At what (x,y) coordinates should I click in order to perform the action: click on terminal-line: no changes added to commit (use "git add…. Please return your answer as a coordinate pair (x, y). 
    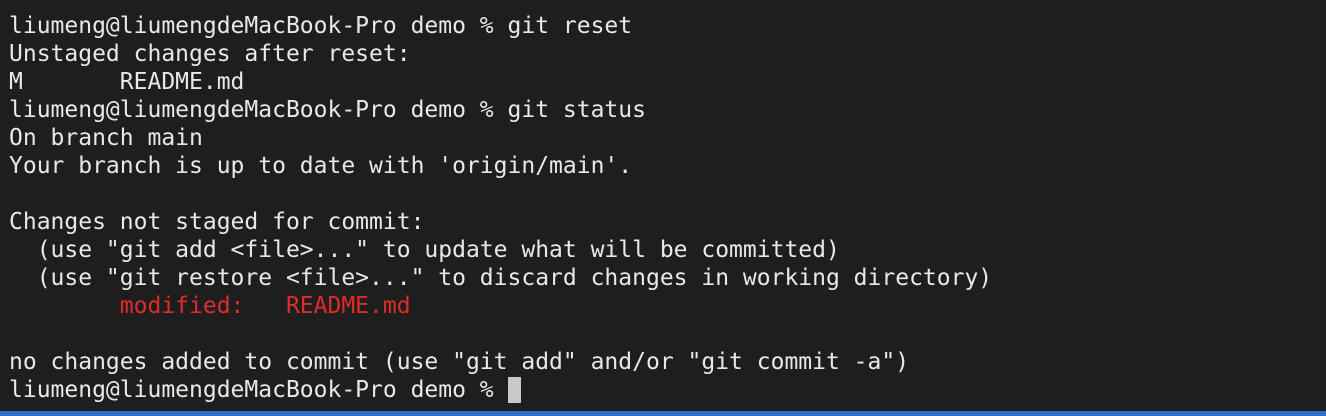
    Looking at the image, I should click on (459, 362).